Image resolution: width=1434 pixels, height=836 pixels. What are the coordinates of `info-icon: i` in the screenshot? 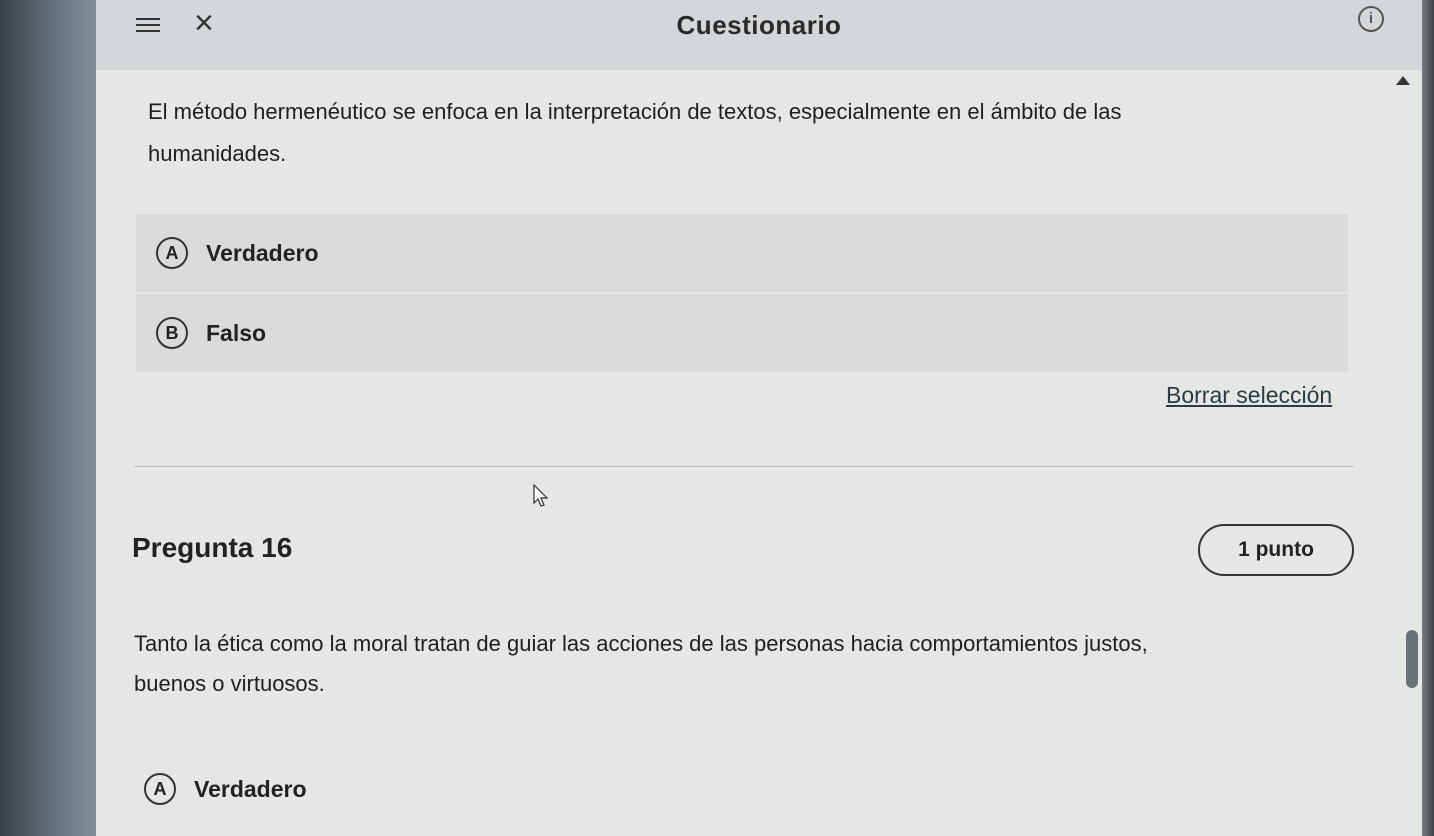 It's located at (1371, 19).